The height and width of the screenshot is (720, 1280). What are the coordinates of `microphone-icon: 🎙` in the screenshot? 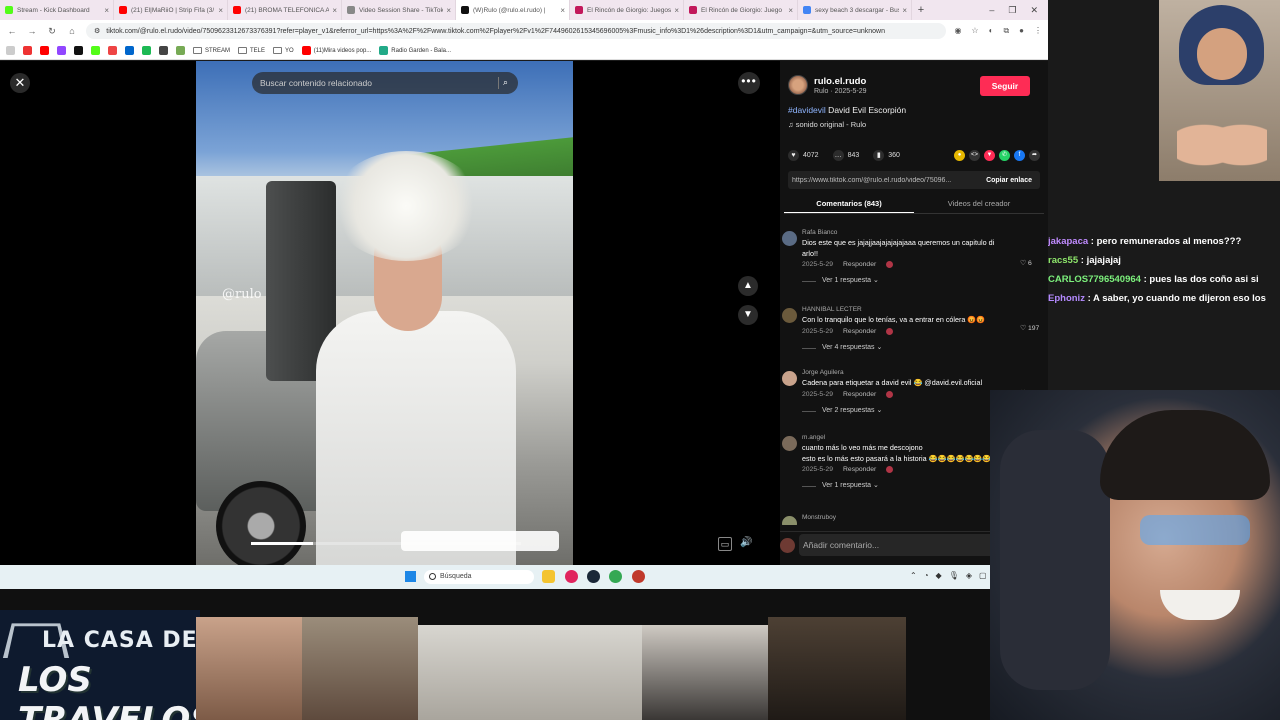 It's located at (954, 575).